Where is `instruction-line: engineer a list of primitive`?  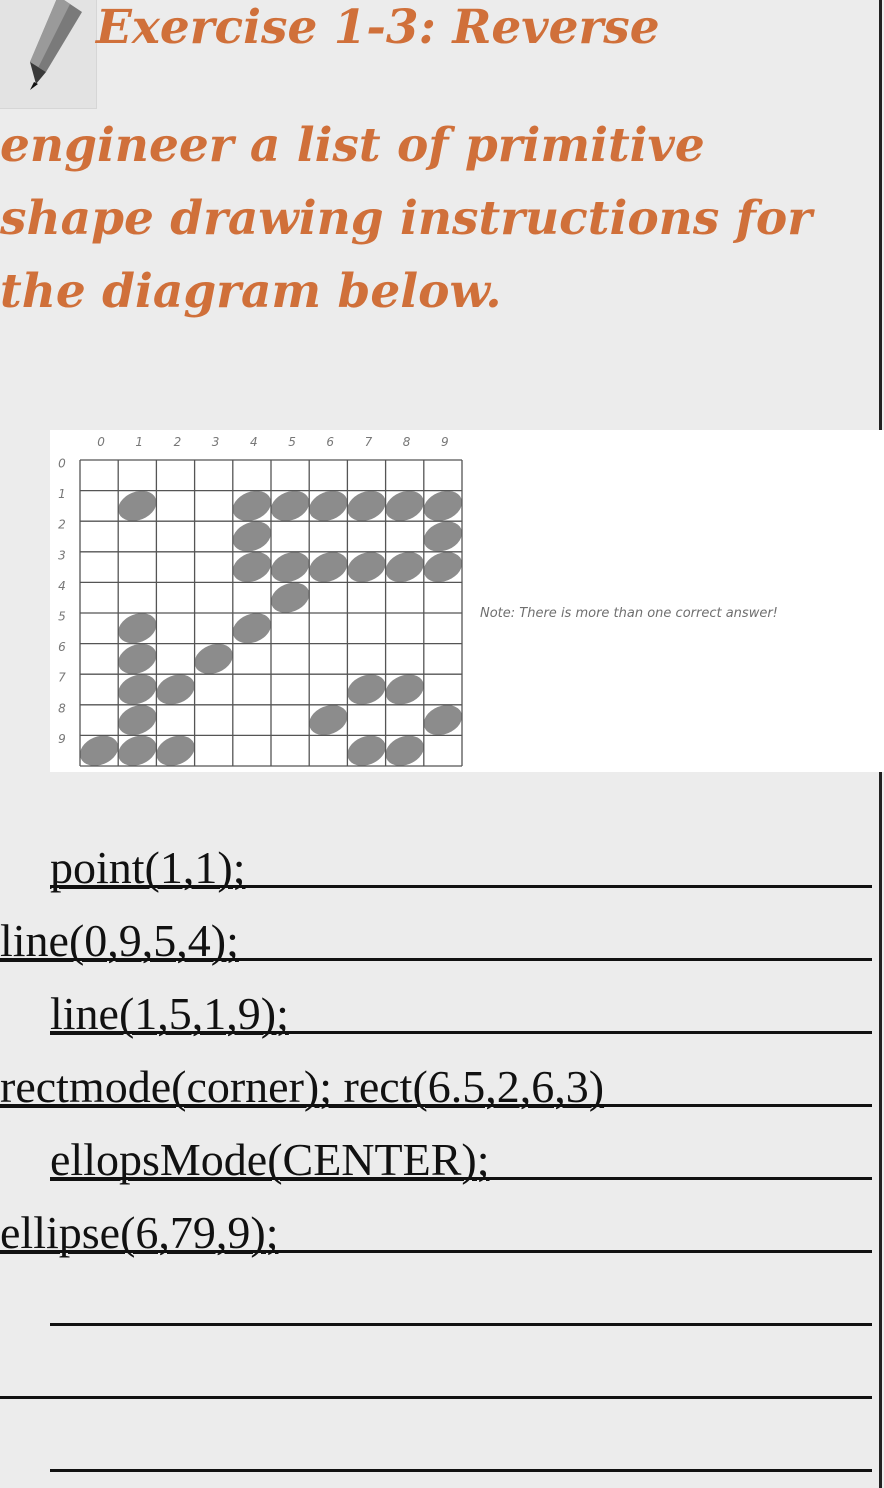 instruction-line: engineer a list of primitive is located at coordinates (352, 145).